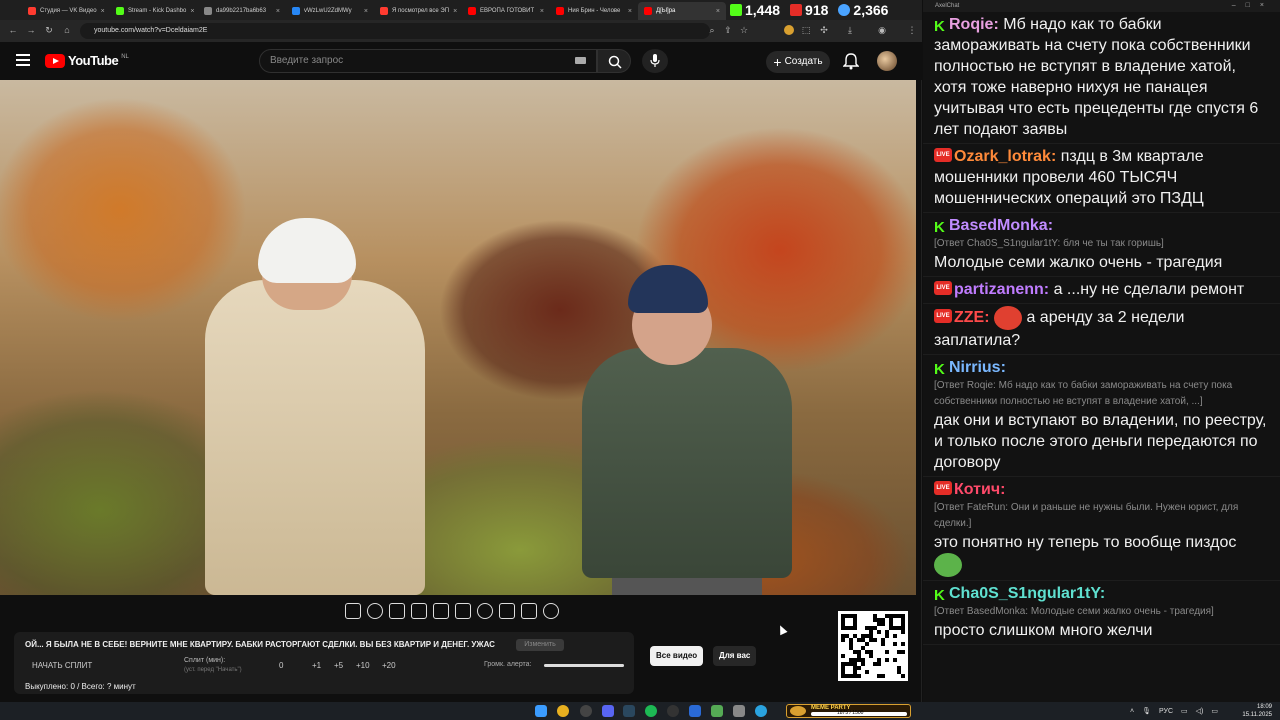  What do you see at coordinates (66, 11) in the screenshot?
I see `browser-tab: Студия — VK Видео ×` at bounding box center [66, 11].